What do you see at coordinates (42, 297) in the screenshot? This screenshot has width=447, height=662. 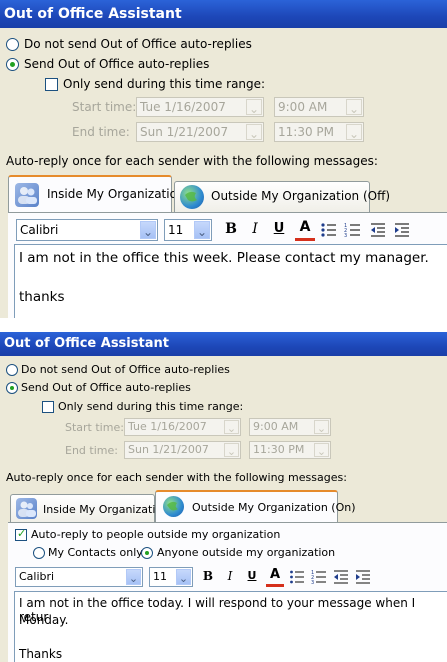 I see `message-line-2: thanks` at bounding box center [42, 297].